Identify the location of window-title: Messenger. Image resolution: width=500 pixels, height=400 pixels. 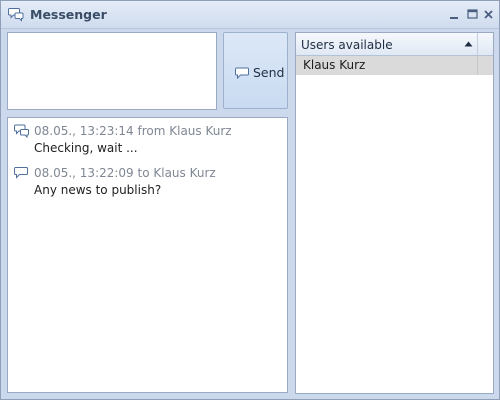
(68, 14).